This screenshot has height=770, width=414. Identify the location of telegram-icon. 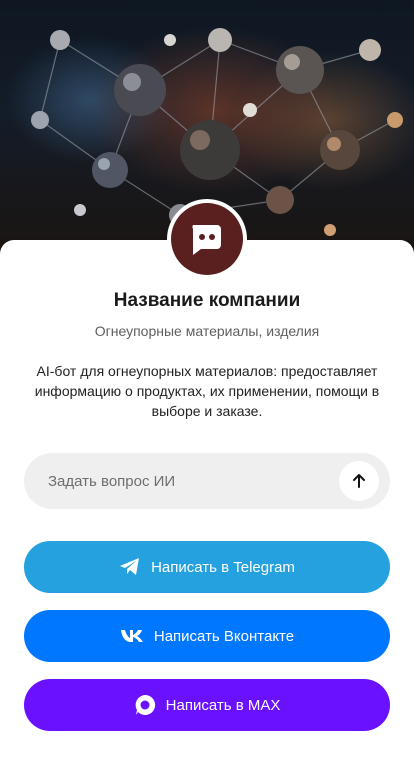
(130, 567).